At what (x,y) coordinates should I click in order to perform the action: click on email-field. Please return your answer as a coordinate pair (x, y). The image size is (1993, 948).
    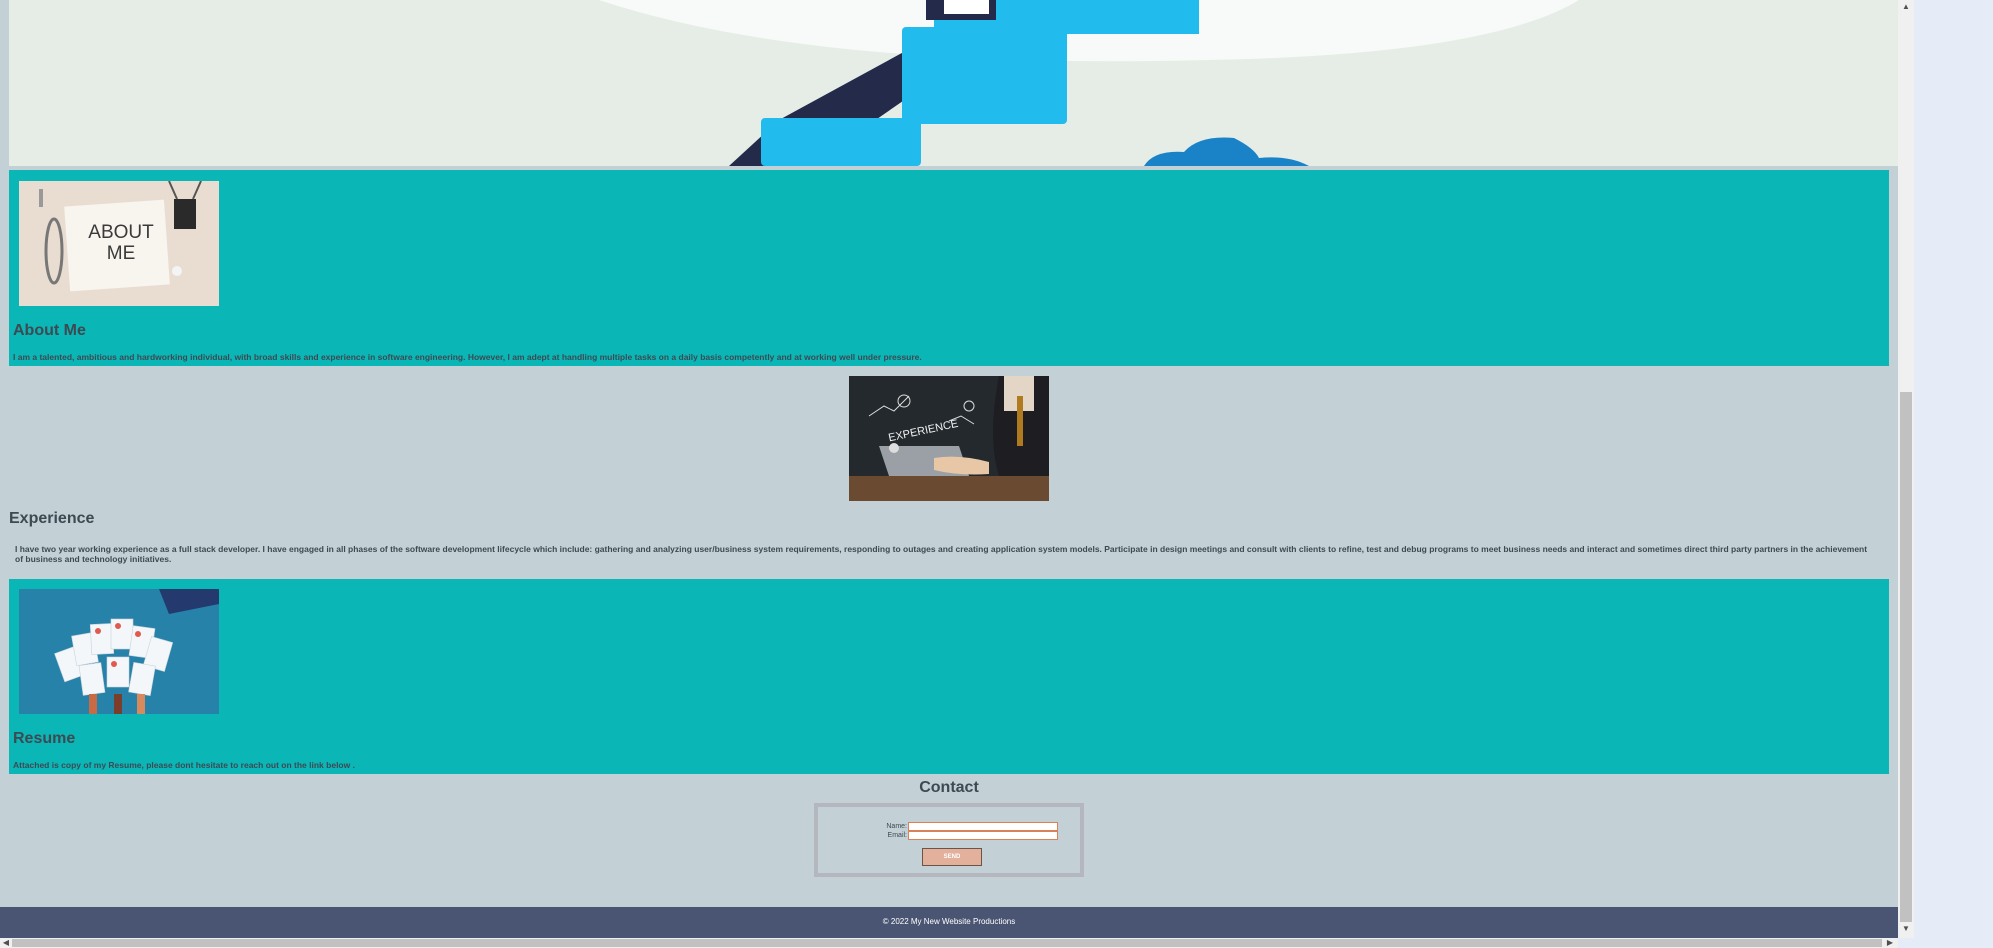
    Looking at the image, I should click on (983, 835).